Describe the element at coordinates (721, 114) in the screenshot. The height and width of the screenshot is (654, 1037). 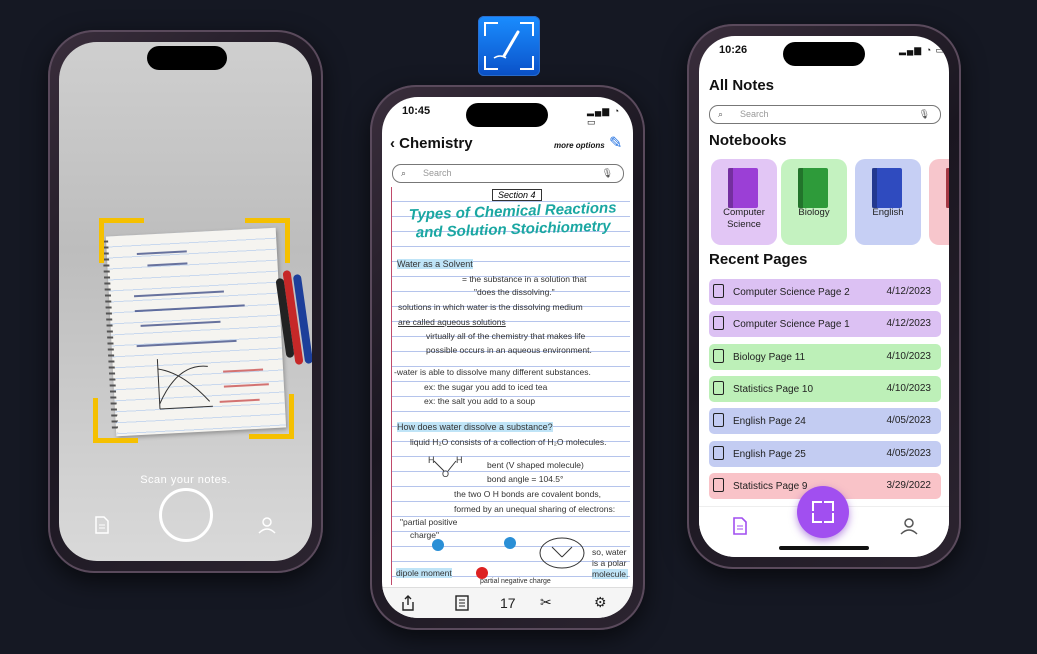
I see `search-icon: ⌕` at that location.